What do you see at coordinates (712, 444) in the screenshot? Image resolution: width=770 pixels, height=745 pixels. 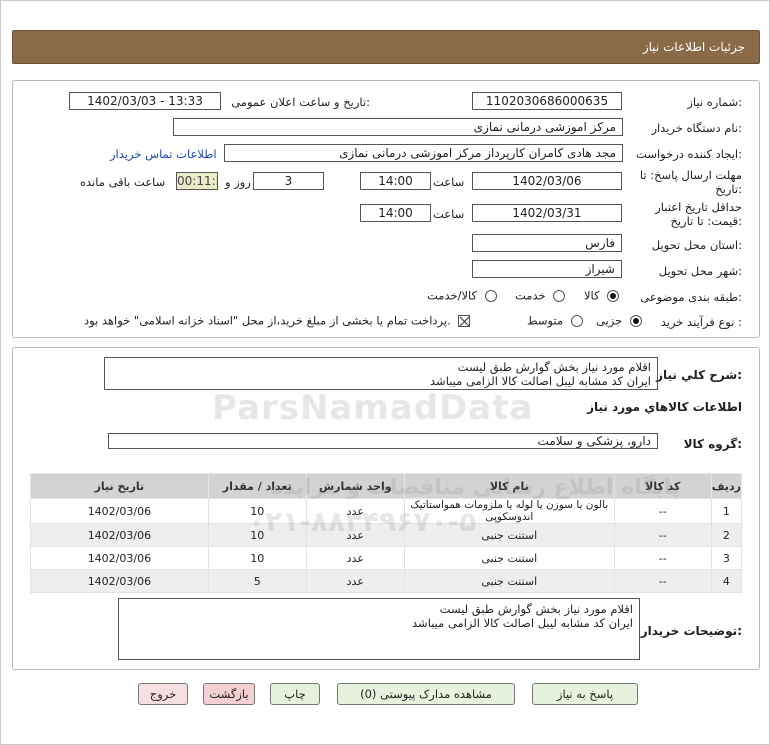 I see `goods-group-label: گروه کالا:` at bounding box center [712, 444].